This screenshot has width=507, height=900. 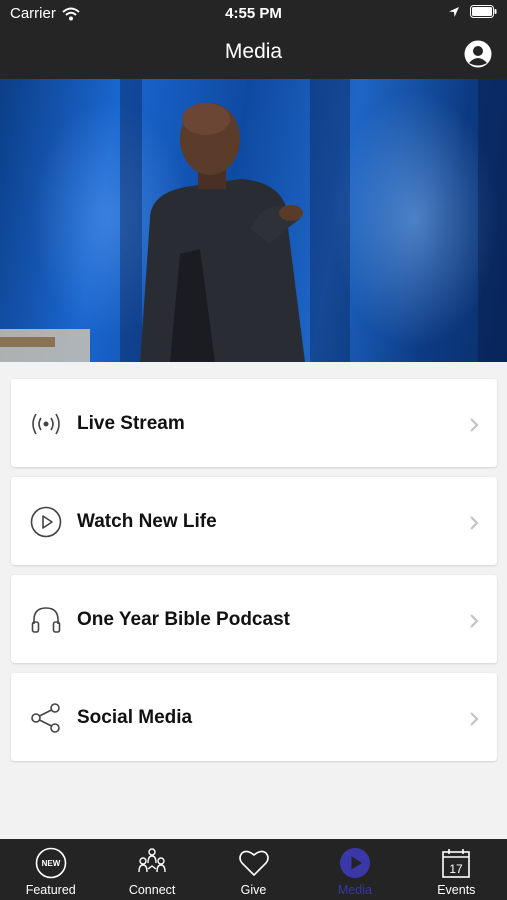 I want to click on location-arrow-icon, so click(x=454, y=11).